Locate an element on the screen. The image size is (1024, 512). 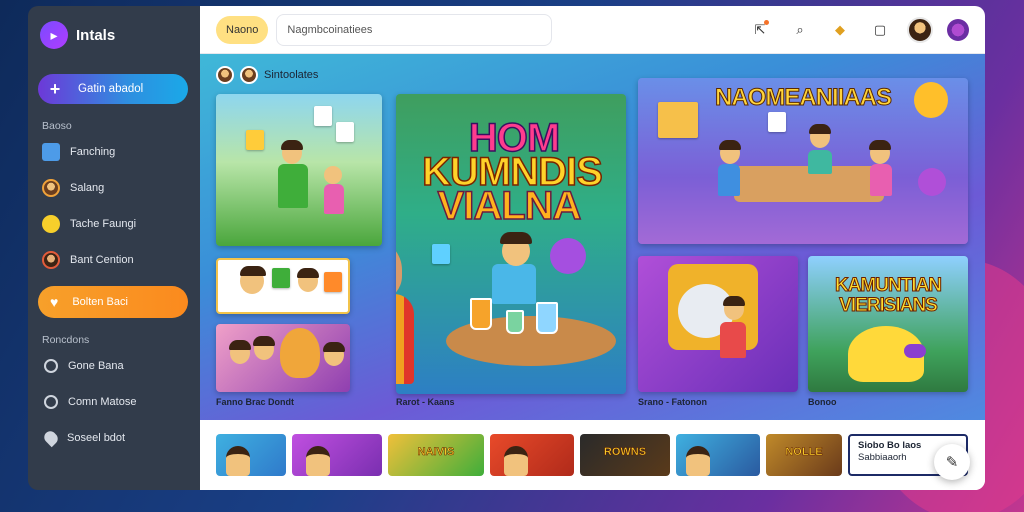
sidebar-item-label: Fanching is located at coordinates (93, 152).